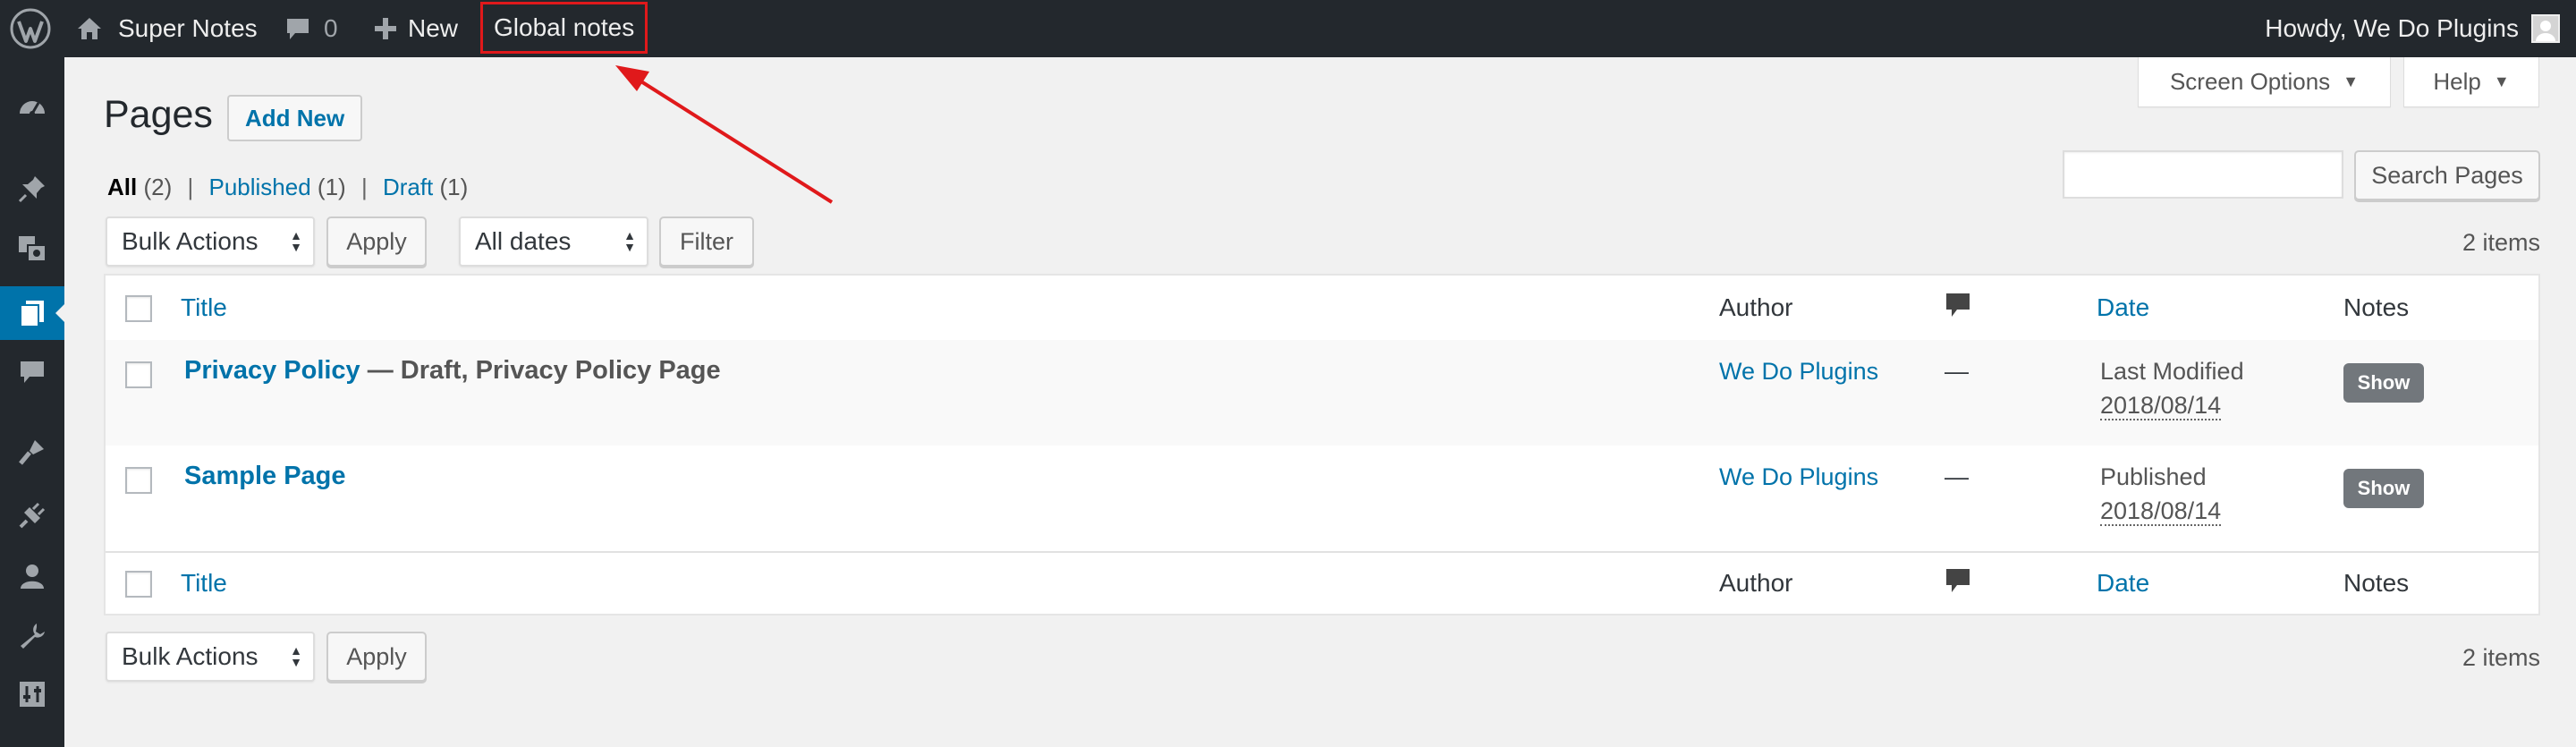  I want to click on items-count: 2 items, so click(2501, 242).